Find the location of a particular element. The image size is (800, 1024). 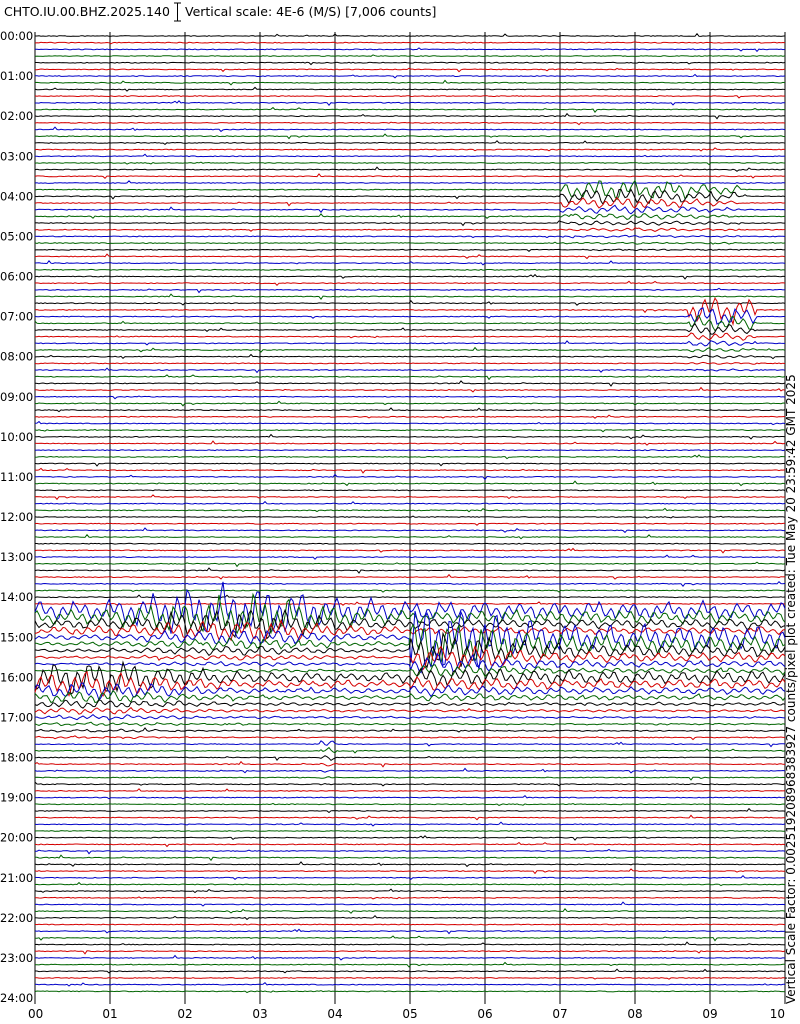

y-tick-label: 21:00 is located at coordinates (16, 878).